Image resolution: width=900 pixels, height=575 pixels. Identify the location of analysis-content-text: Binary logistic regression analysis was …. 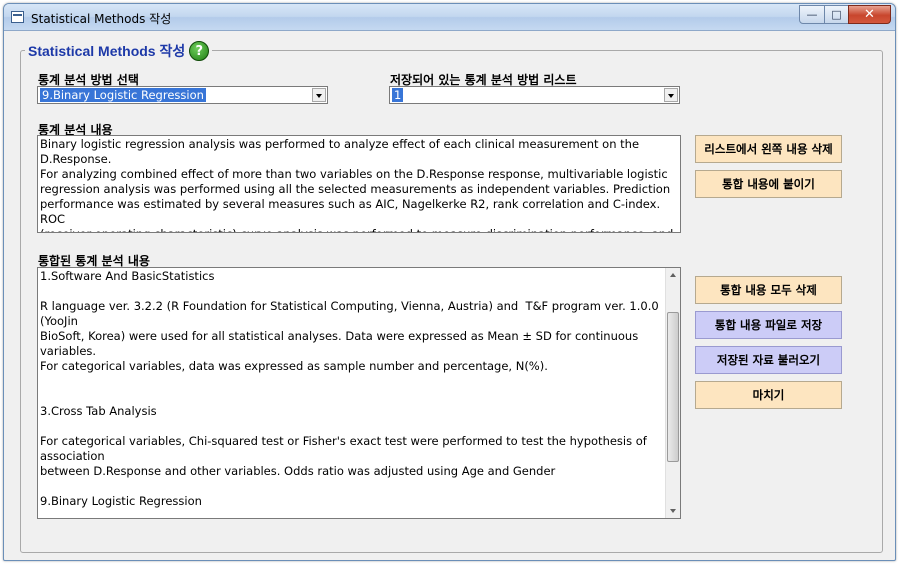
(356, 184).